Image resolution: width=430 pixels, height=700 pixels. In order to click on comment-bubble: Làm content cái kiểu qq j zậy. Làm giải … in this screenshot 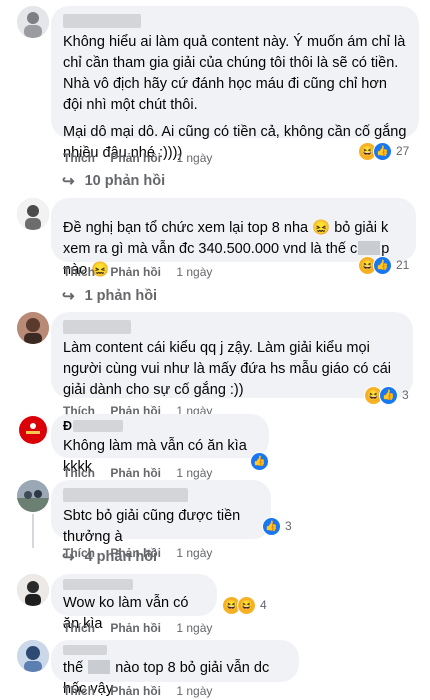, I will do `click(232, 355)`.